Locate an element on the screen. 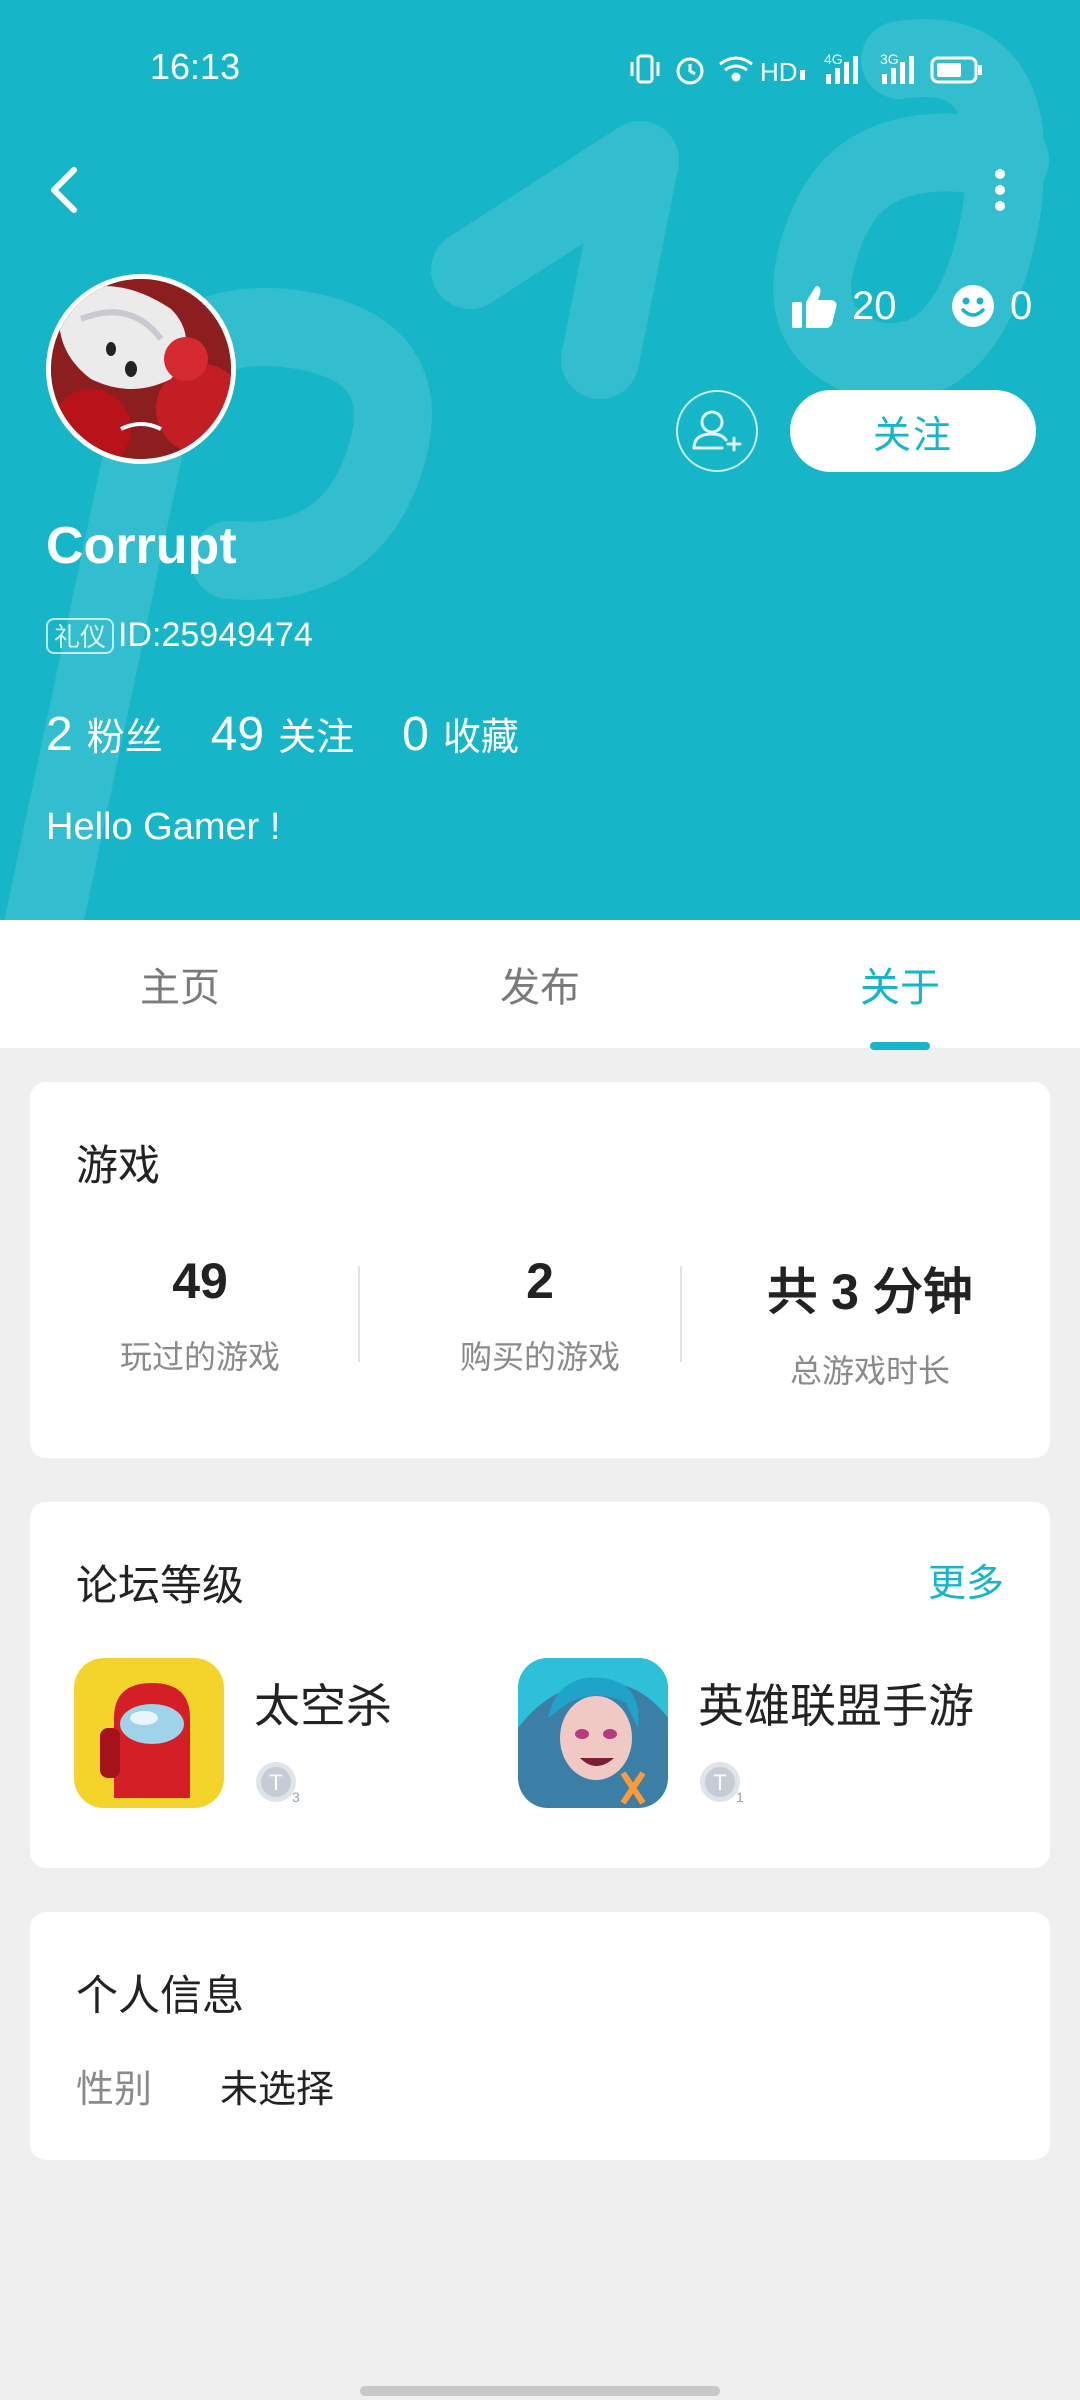 This screenshot has width=1080, height=2400. smiles-count: 0 is located at coordinates (1021, 305).